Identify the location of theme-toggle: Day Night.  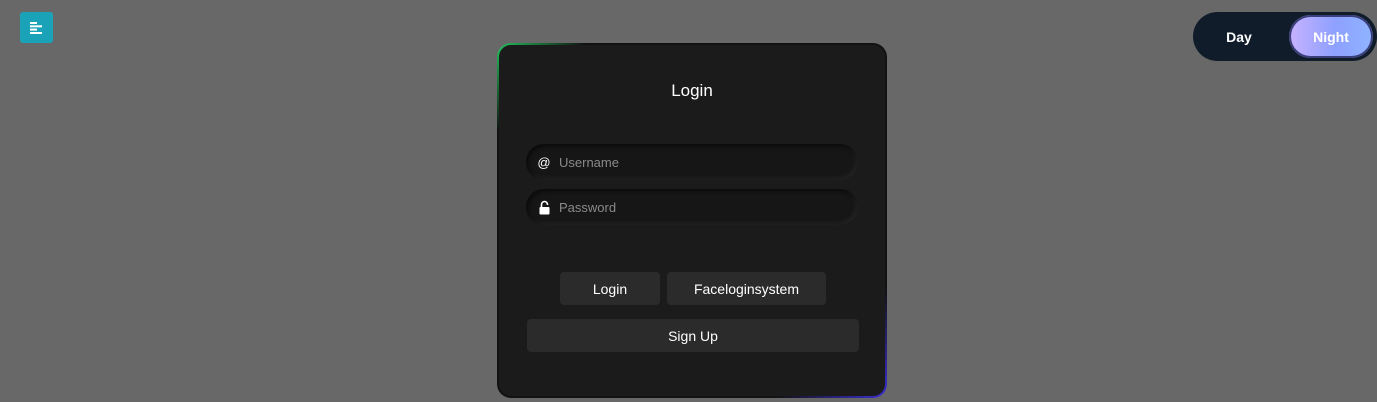
(1285, 36).